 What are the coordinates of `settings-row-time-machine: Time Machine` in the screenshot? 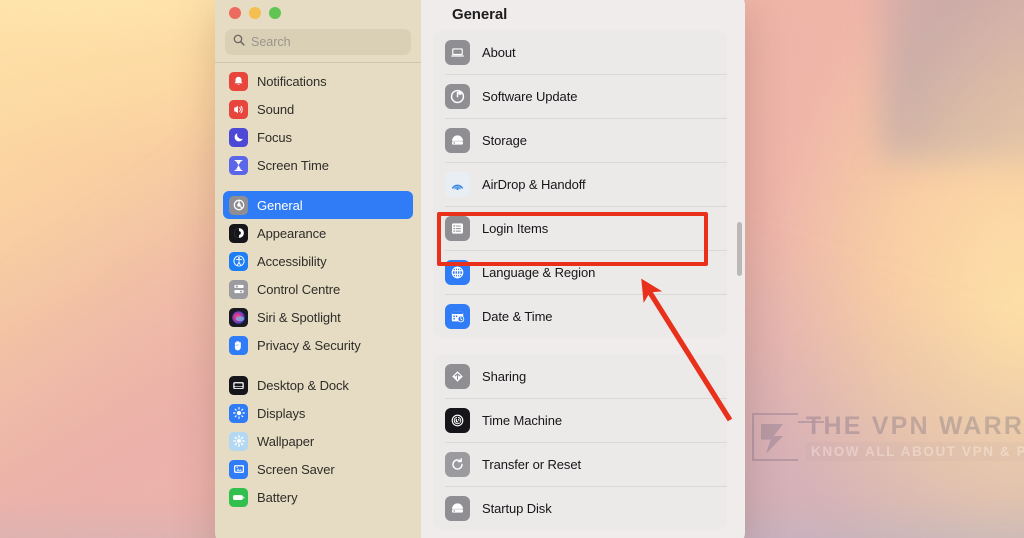 It's located at (580, 420).